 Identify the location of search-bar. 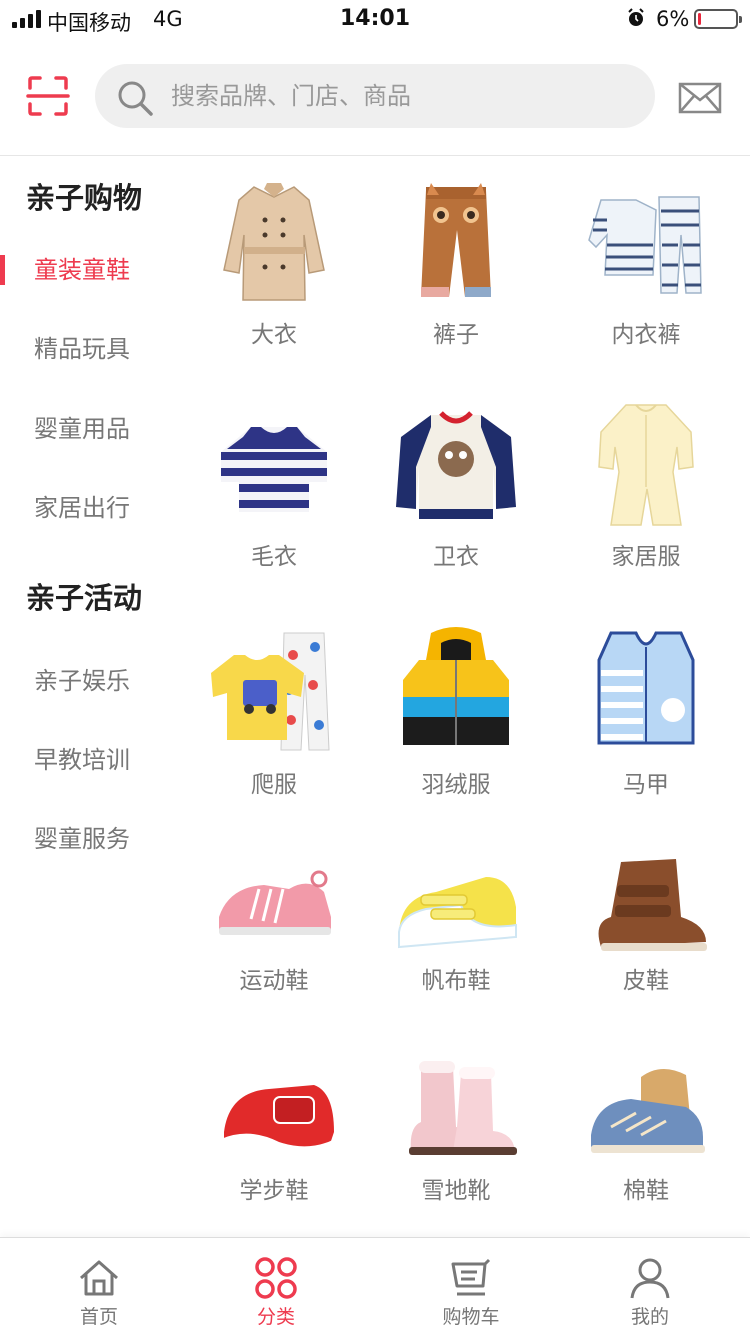
(375, 96).